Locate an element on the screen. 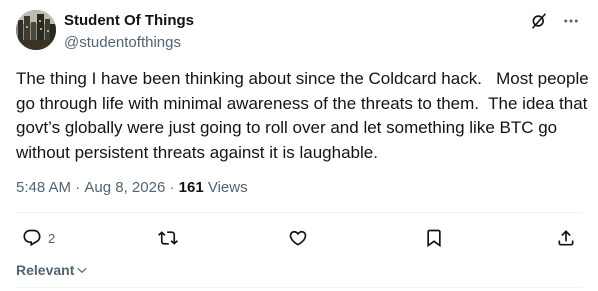 The width and height of the screenshot is (598, 291). share-icon is located at coordinates (566, 238).